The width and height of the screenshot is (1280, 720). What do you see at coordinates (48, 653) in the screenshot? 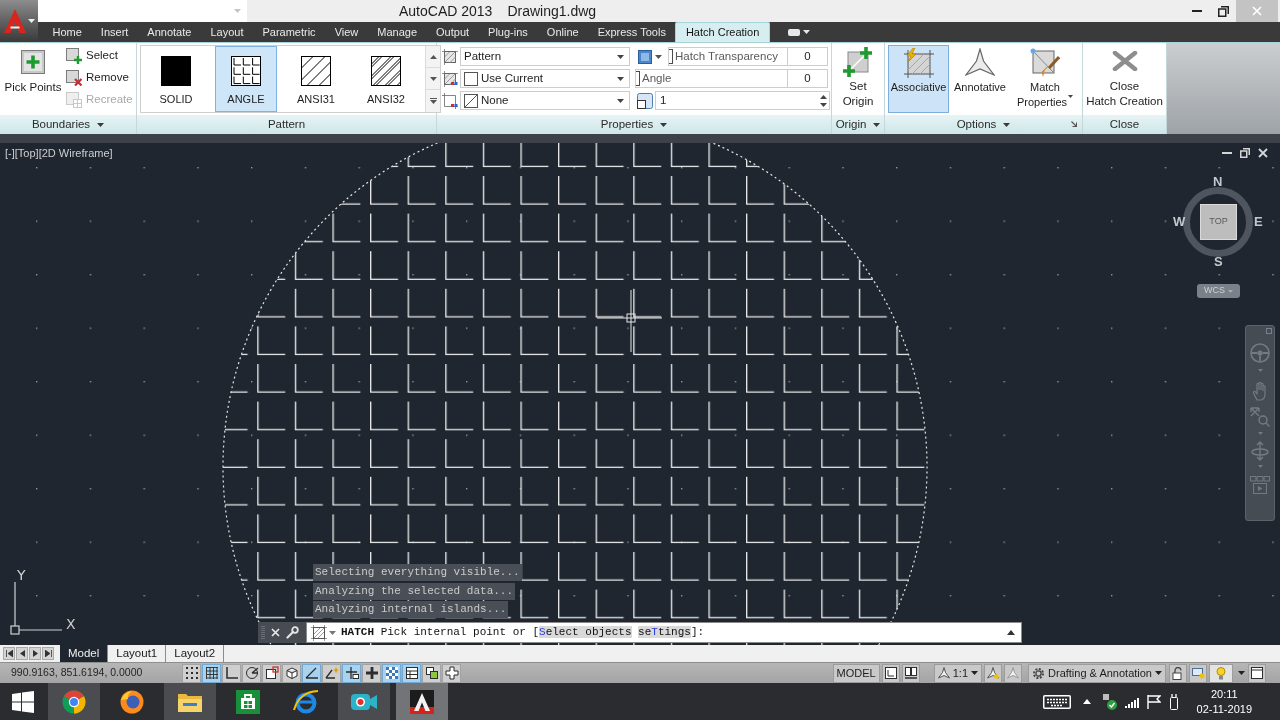
I see `last-layout-button` at bounding box center [48, 653].